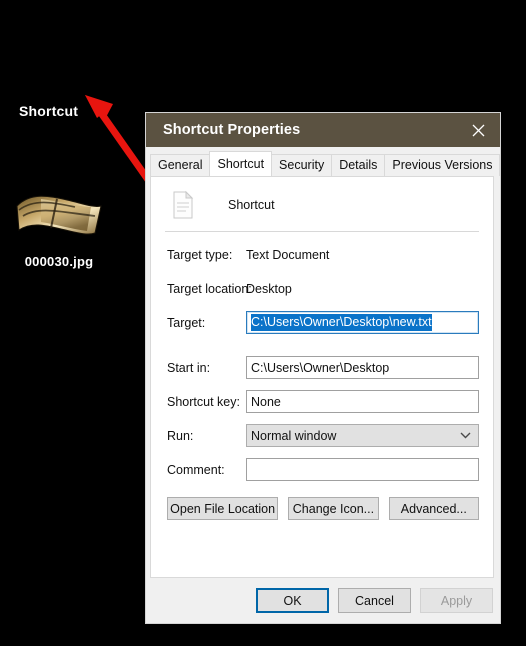  I want to click on shortcut-key-input: None, so click(362, 401).